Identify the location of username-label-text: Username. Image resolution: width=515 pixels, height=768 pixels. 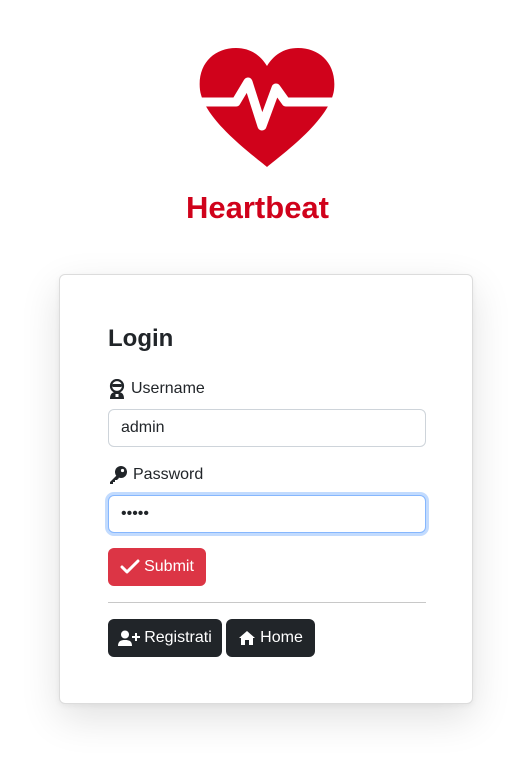
(168, 388).